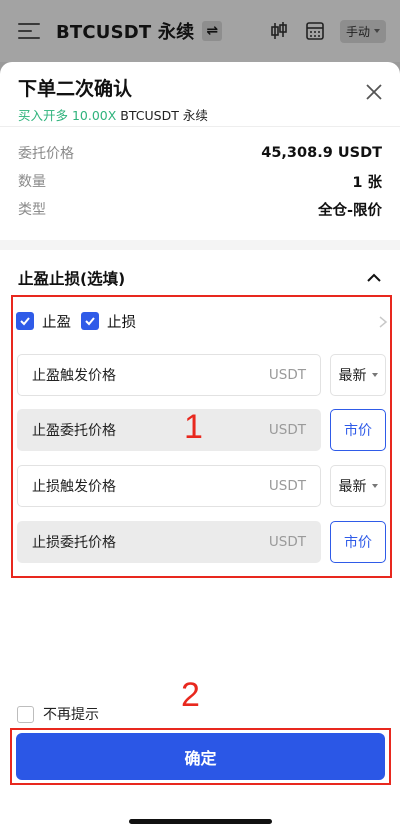 The height and width of the screenshot is (833, 400). I want to click on sl-checkbox-label: 止损, so click(121, 321).